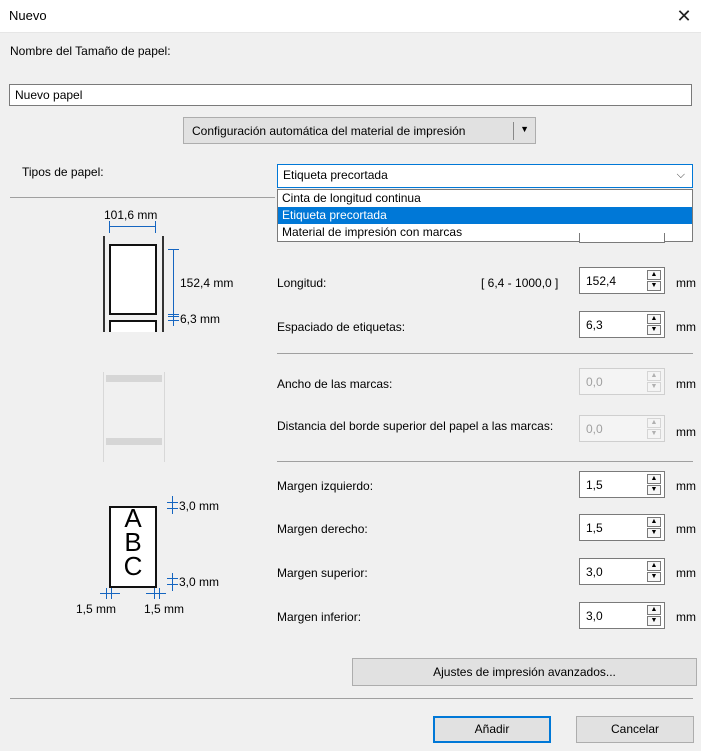 This screenshot has width=701, height=751. I want to click on title-bar, so click(350, 16).